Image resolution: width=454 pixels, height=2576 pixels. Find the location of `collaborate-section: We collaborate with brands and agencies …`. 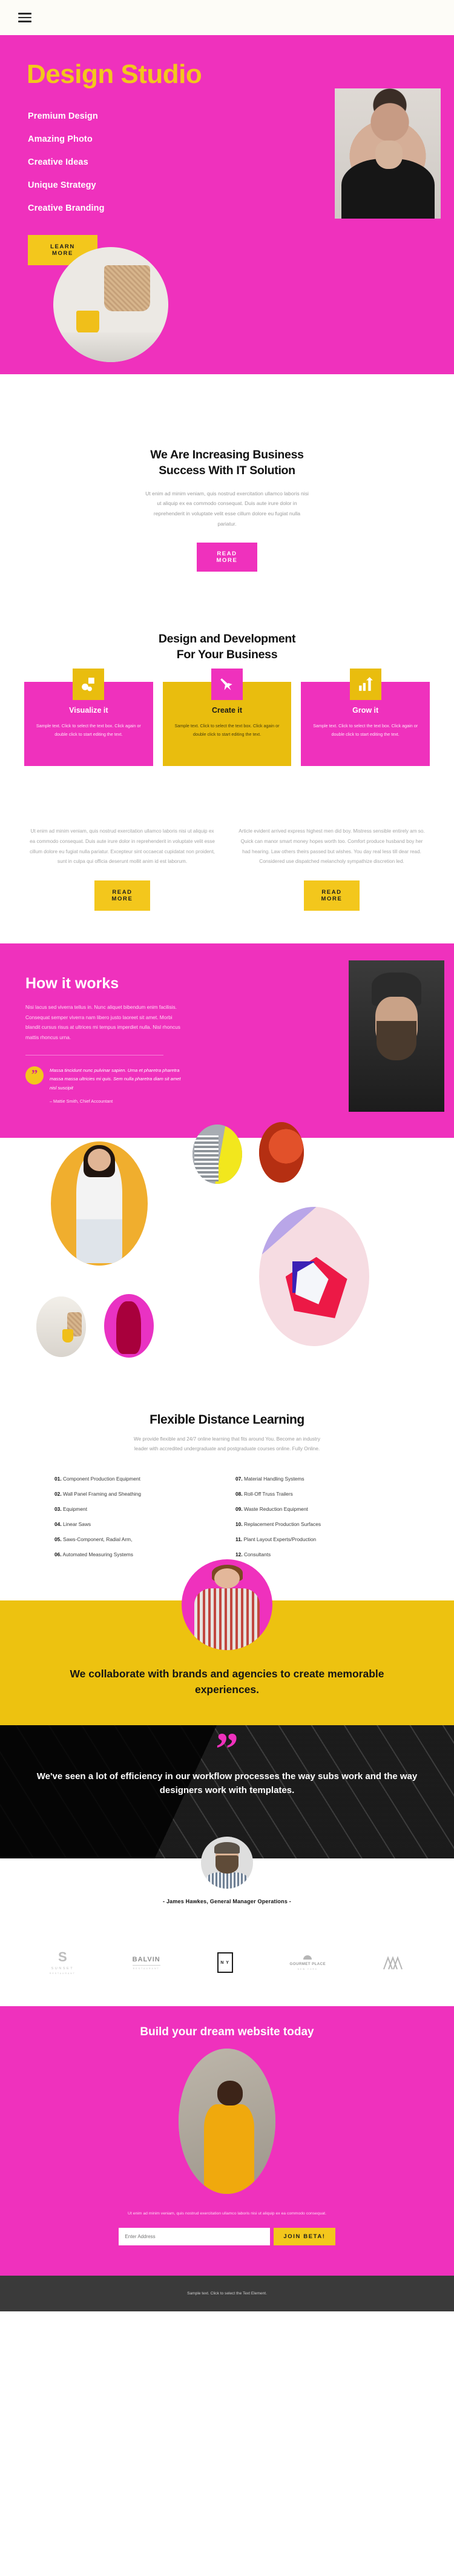

collaborate-section: We collaborate with brands and agencies … is located at coordinates (227, 1642).